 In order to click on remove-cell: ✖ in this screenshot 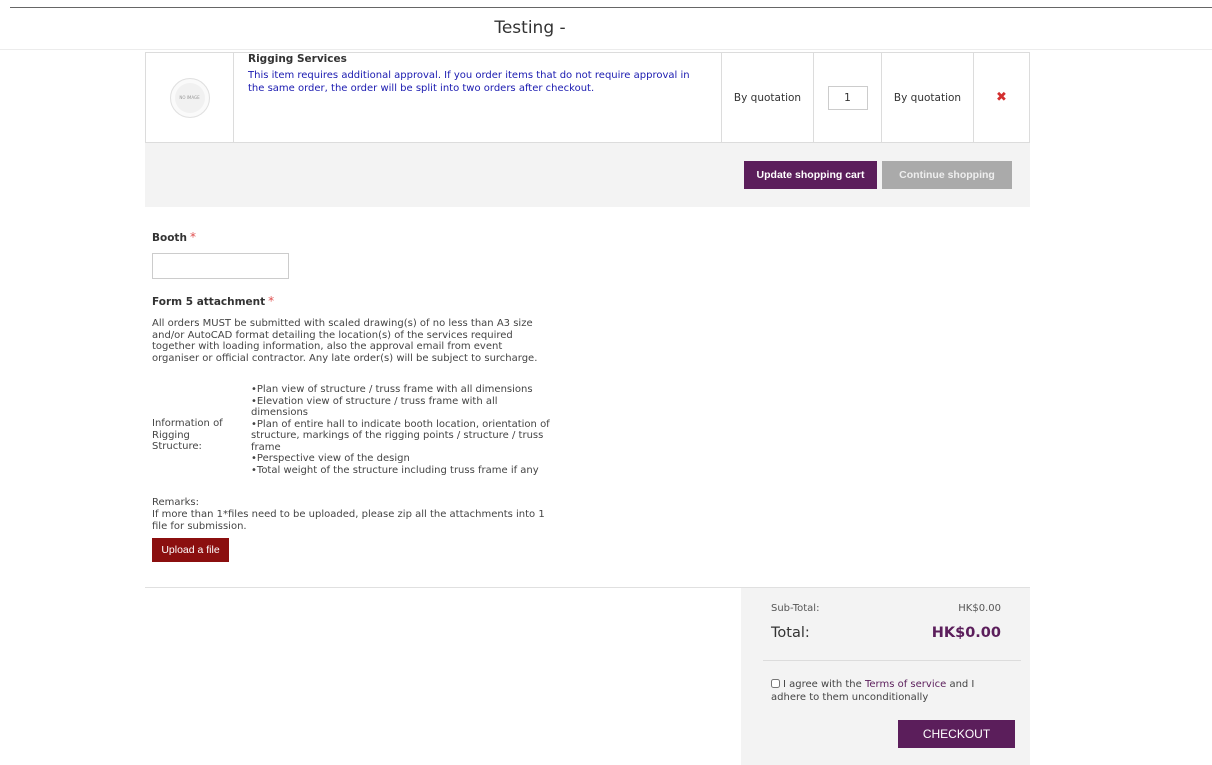, I will do `click(1001, 97)`.